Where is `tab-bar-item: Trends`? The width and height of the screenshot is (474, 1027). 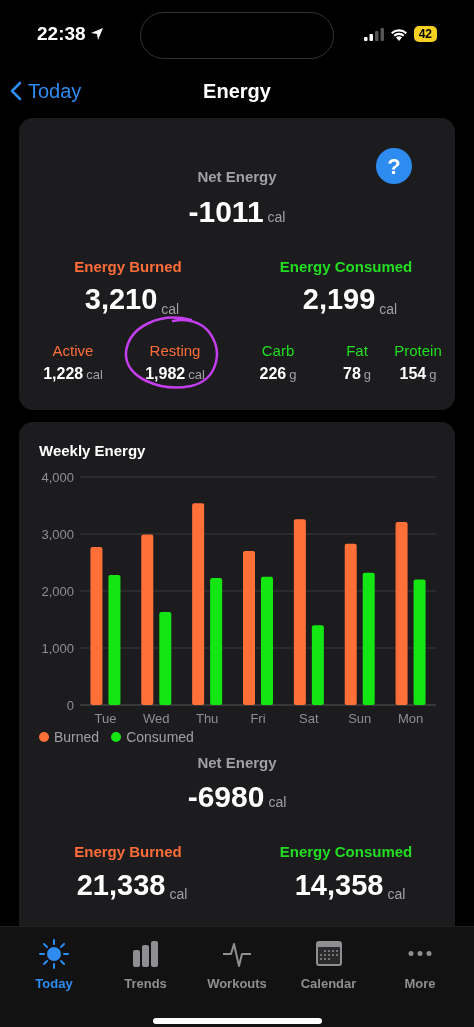 tab-bar-item: Trends is located at coordinates (145, 966).